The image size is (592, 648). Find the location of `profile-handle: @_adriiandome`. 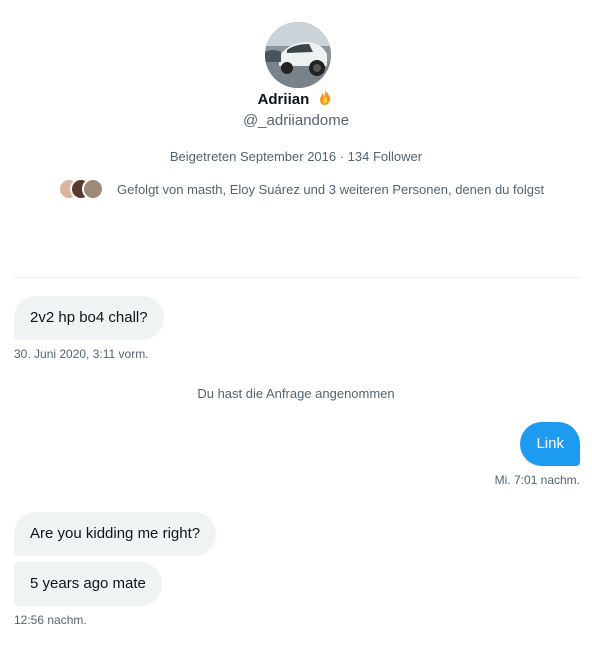

profile-handle: @_adriiandome is located at coordinates (296, 121).